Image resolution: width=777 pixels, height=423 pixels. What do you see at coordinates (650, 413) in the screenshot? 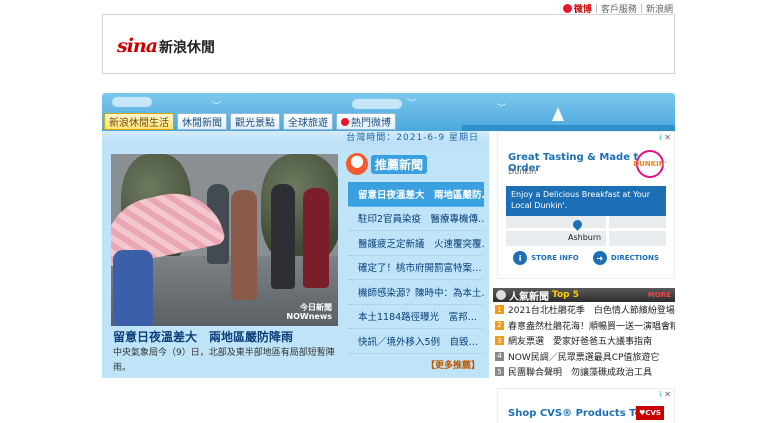
I see `cvs-logo: ♥CVS` at bounding box center [650, 413].